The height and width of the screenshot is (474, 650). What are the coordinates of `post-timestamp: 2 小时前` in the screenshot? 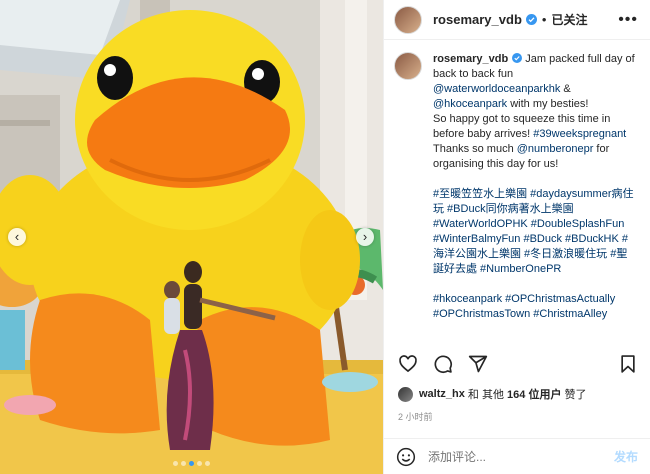 It's located at (415, 417).